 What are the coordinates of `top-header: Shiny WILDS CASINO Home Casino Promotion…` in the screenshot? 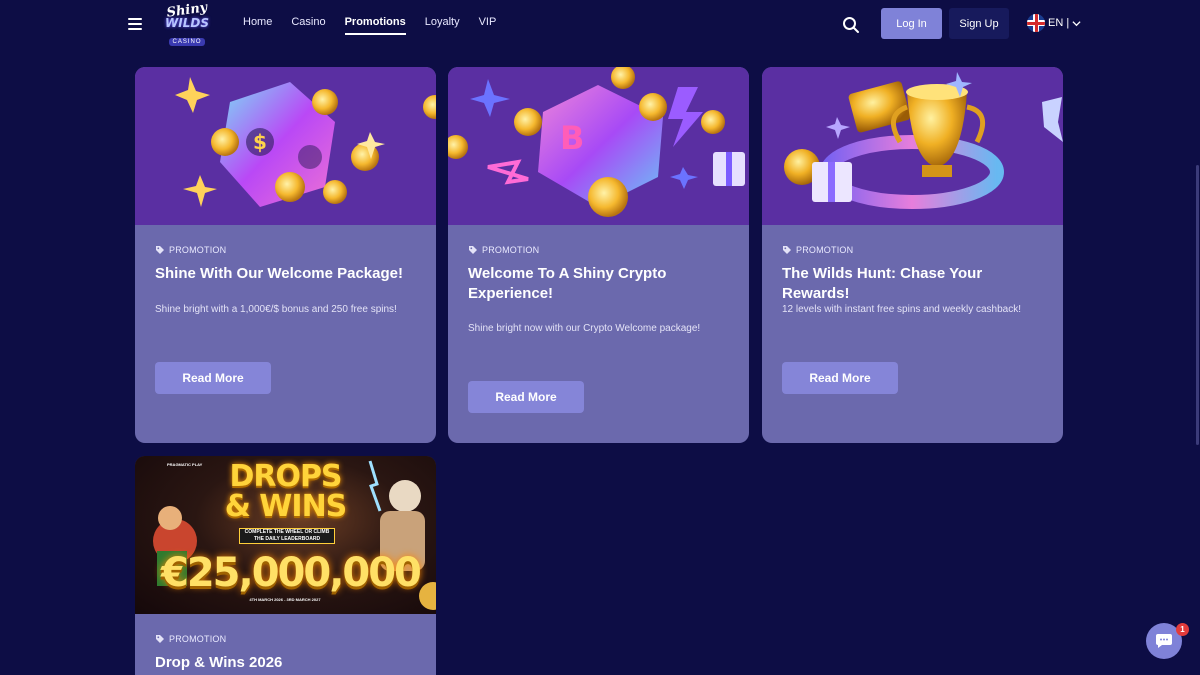 It's located at (600, 25).